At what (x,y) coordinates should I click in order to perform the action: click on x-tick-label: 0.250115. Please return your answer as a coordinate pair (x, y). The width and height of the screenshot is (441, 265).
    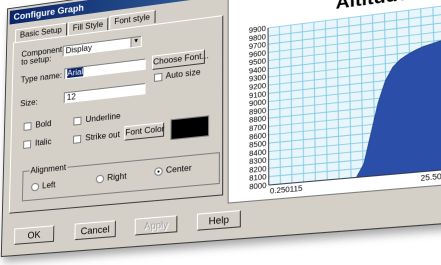
    Looking at the image, I should click on (286, 190).